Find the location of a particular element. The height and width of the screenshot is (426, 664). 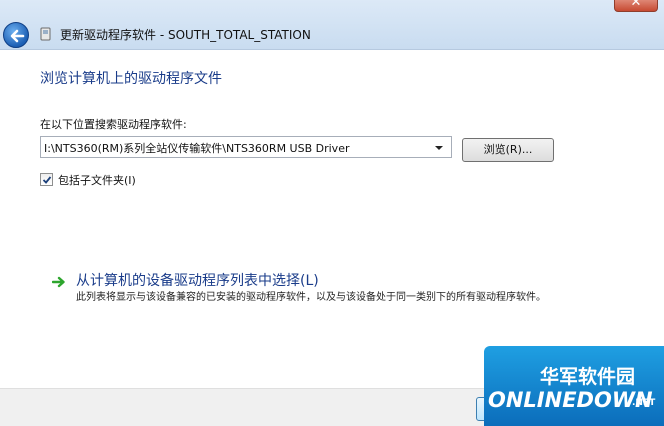

include-subfolders-checkbox is located at coordinates (46, 179).